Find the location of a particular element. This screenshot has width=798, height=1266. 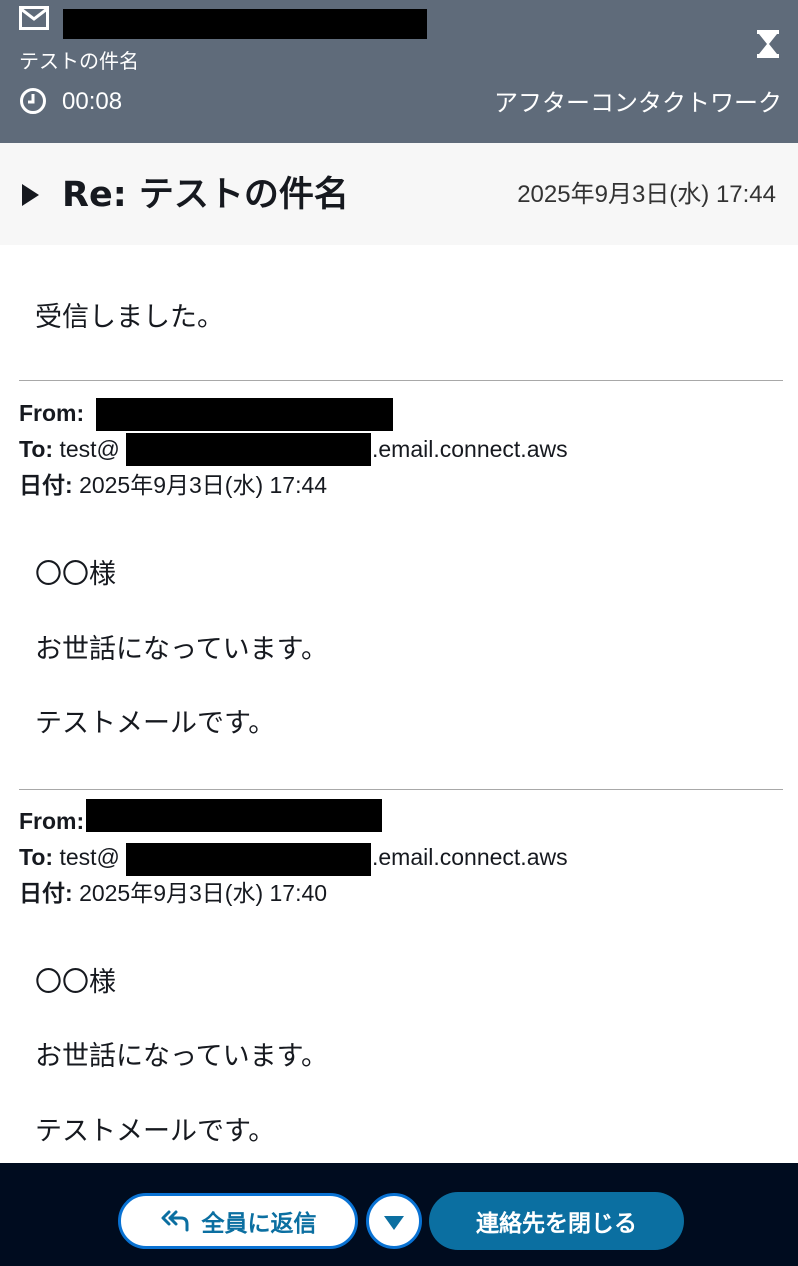

thread-subject: Re: テストの件名 is located at coordinates (205, 195).